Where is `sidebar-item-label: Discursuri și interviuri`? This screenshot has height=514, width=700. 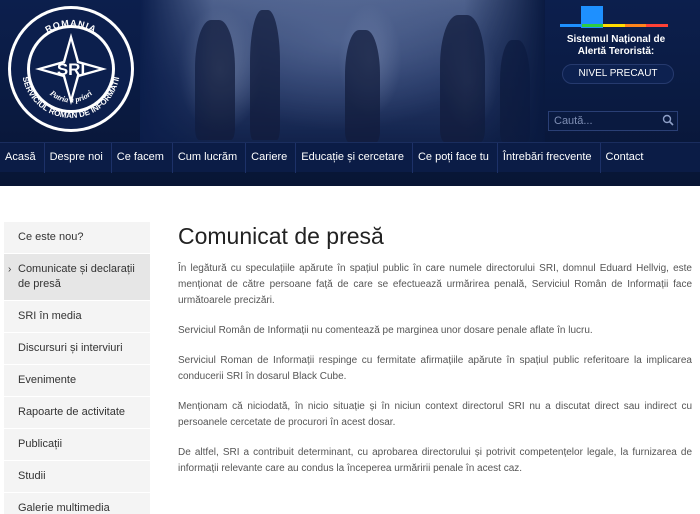 sidebar-item-label: Discursuri și interviuri is located at coordinates (70, 348).